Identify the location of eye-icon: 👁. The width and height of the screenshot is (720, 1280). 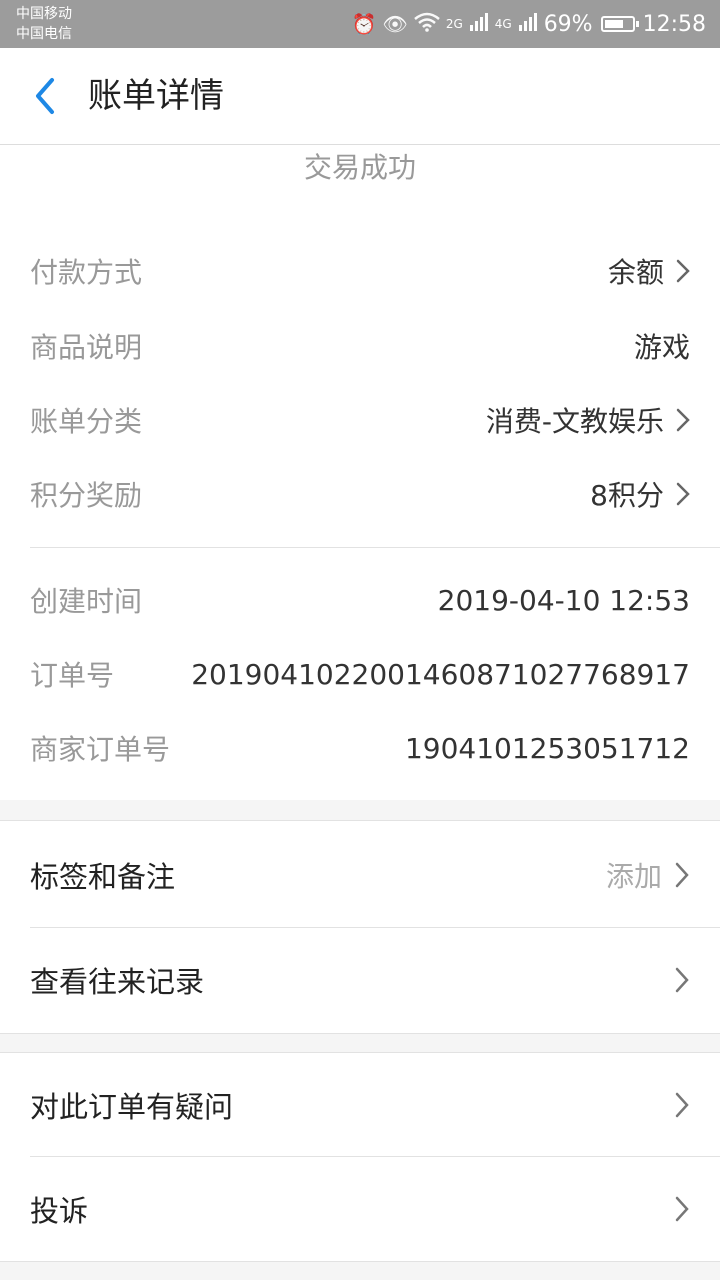
(395, 24).